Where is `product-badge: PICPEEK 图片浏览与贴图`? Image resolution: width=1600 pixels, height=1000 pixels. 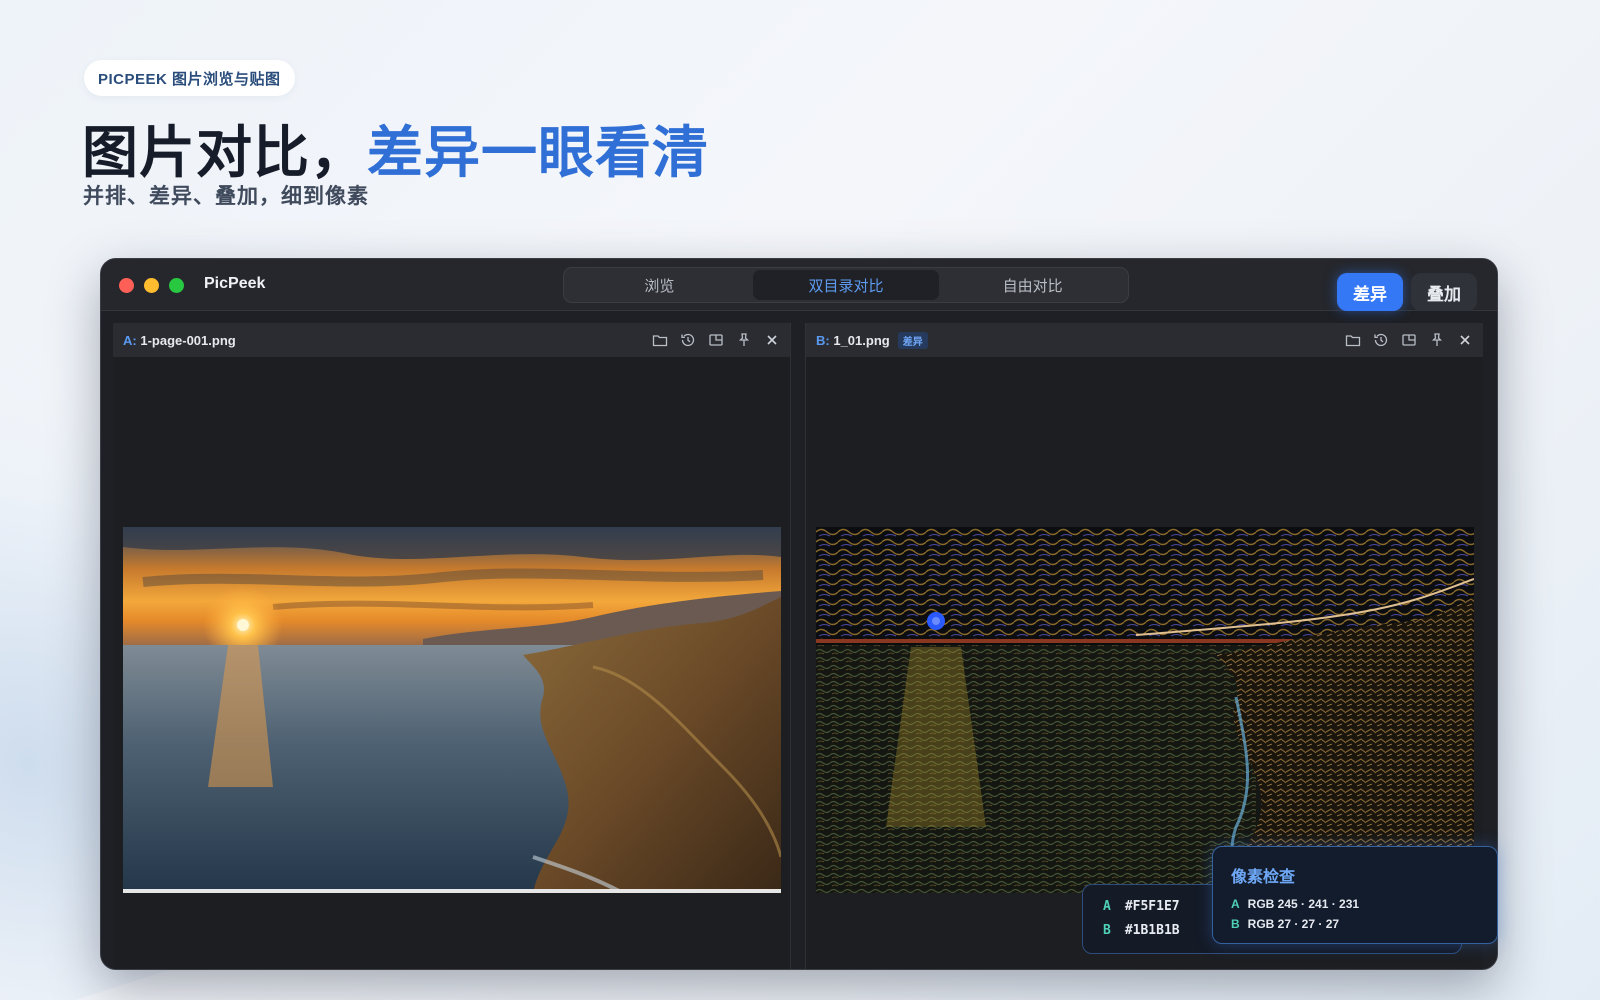
product-badge: PICPEEK 图片浏览与贴图 is located at coordinates (189, 78).